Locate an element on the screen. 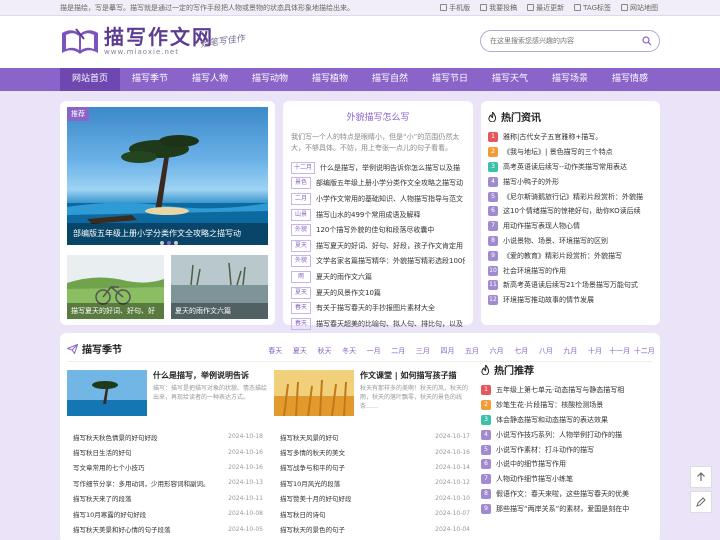 Image resolution: width=720 pixels, height=540 pixels. nav-home: 网站首页 is located at coordinates (90, 79).